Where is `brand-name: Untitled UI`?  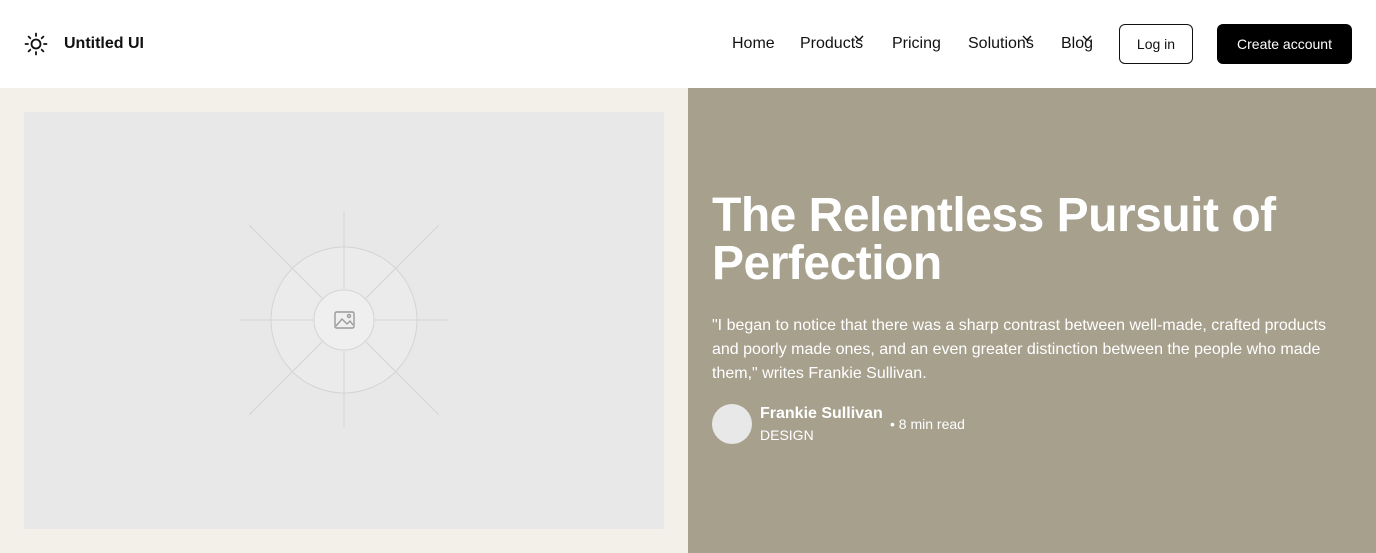
brand-name: Untitled UI is located at coordinates (104, 43).